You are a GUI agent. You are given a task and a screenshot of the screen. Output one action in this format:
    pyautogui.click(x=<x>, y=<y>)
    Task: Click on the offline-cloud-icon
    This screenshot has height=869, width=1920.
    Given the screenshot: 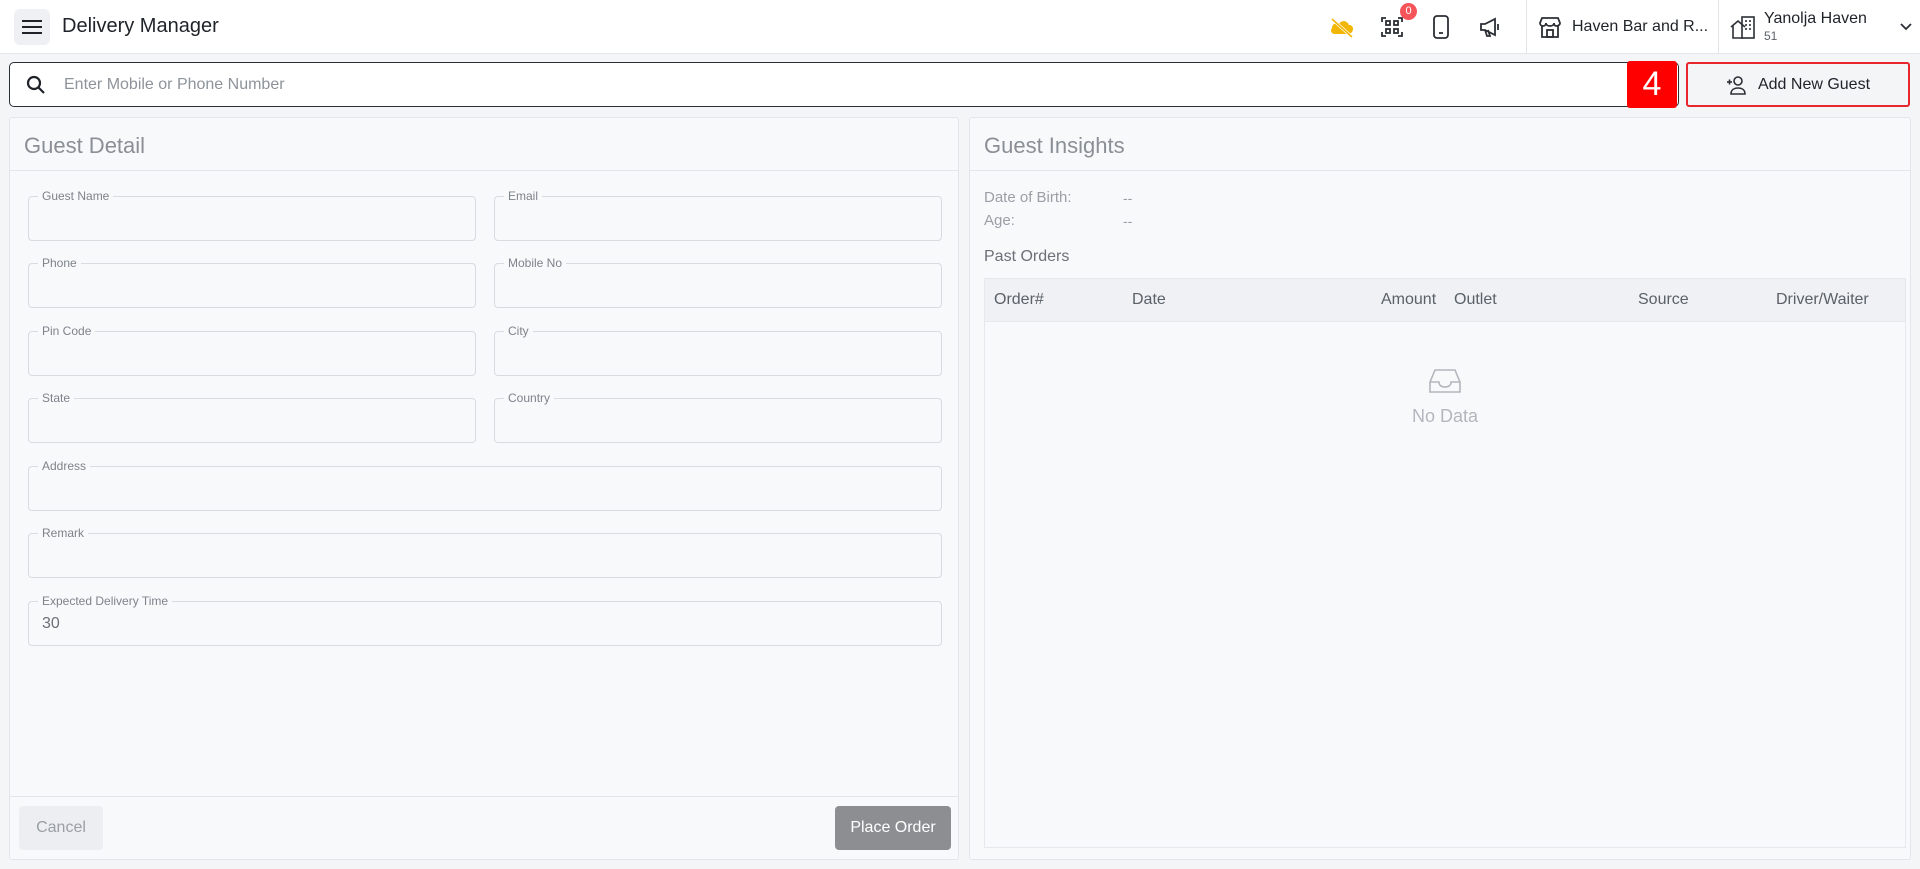 What is the action you would take?
    pyautogui.click(x=1342, y=27)
    